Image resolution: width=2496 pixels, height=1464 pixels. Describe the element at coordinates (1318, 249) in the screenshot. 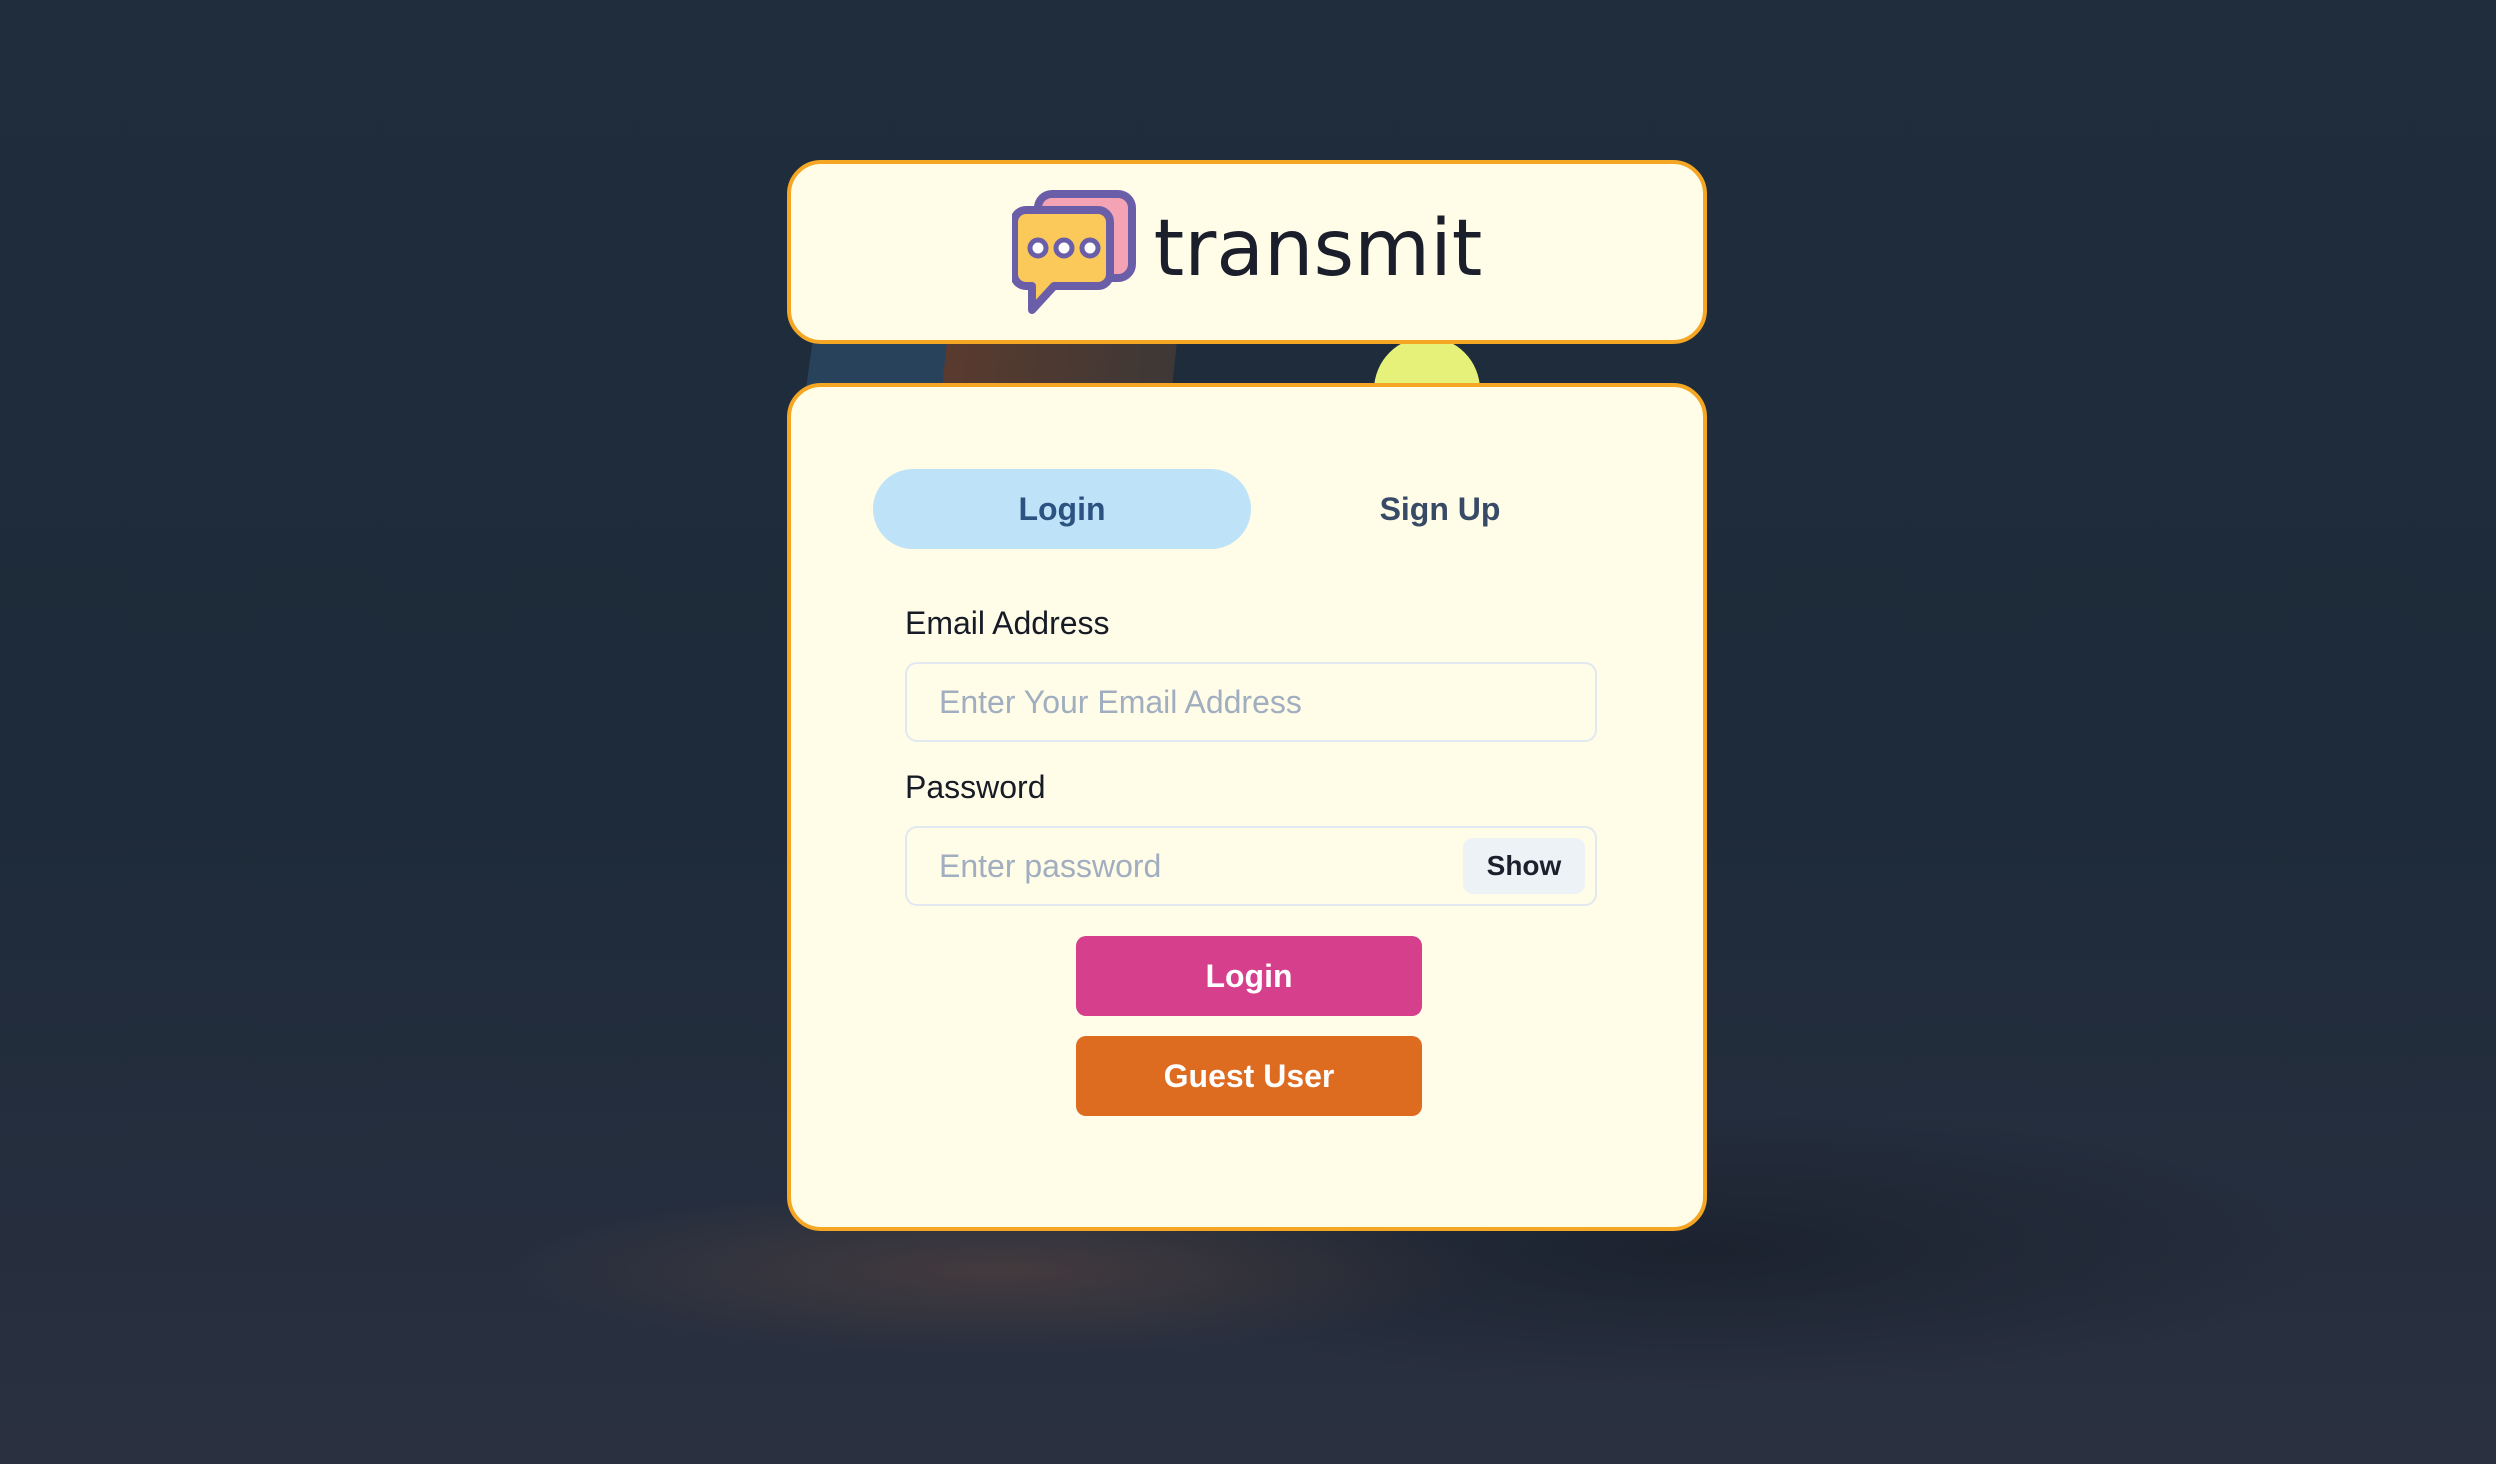

I see `brand-name: transmit` at that location.